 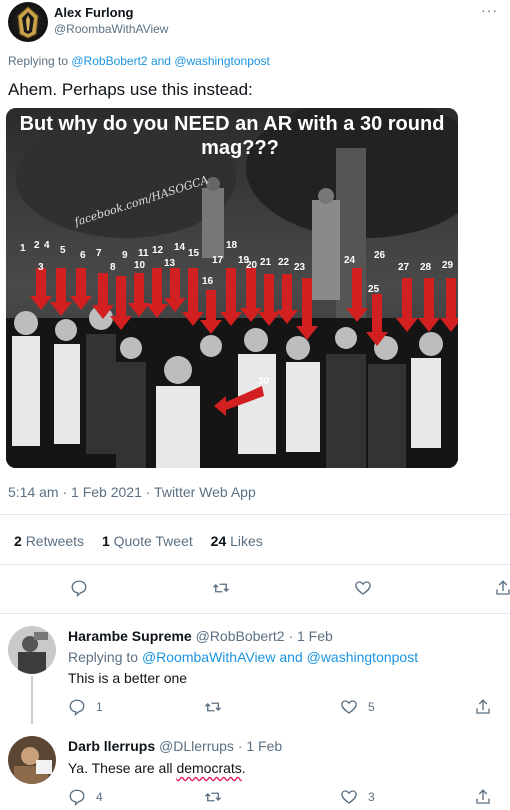 I want to click on svg-text: 17, so click(x=218, y=260).